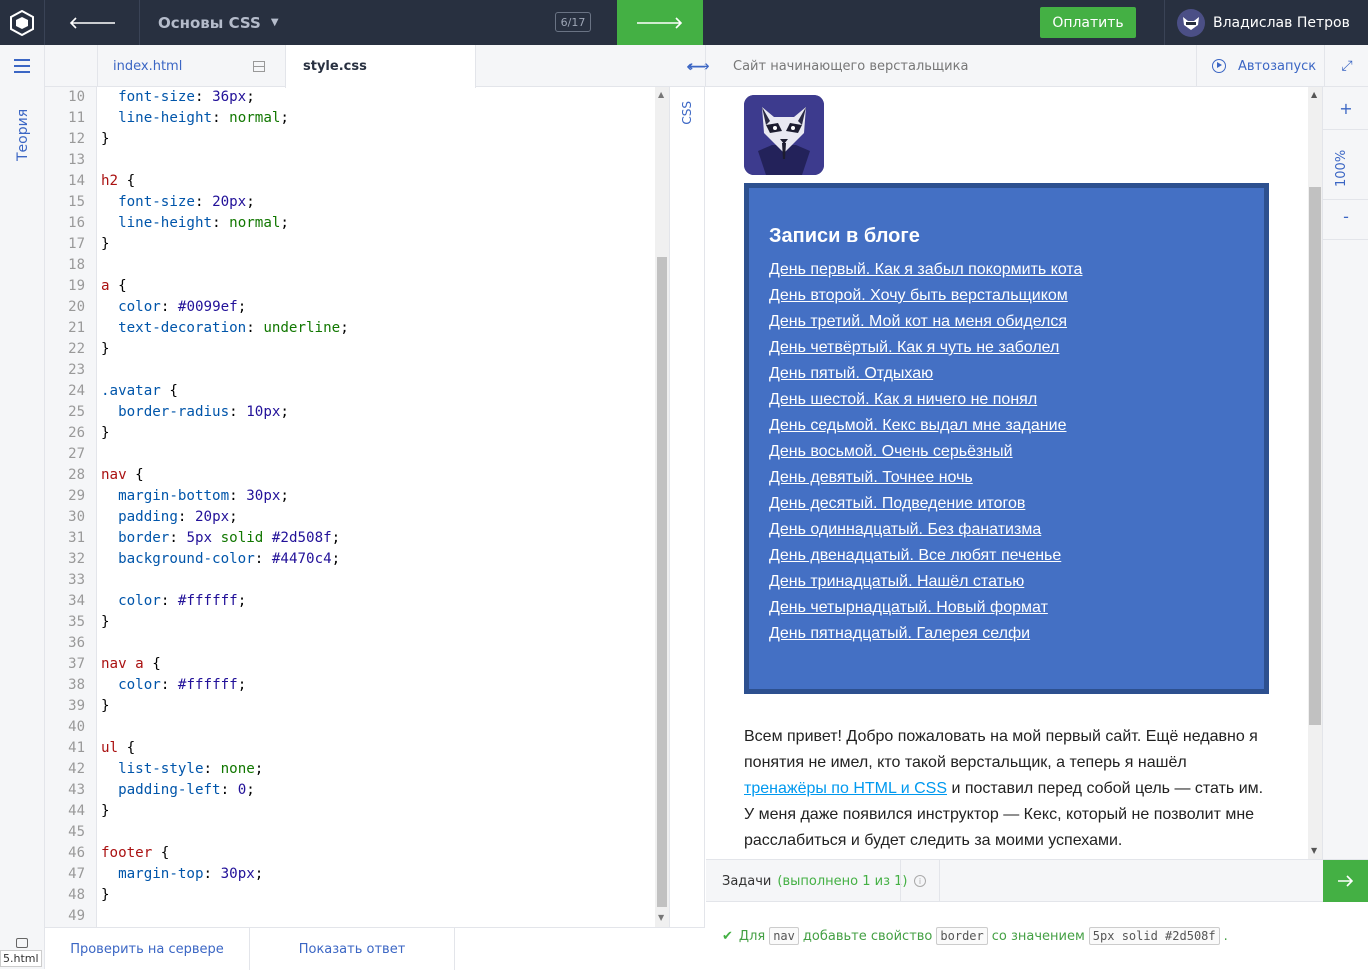 The height and width of the screenshot is (970, 1368). What do you see at coordinates (851, 373) in the screenshot?
I see `nav-link: День пятый. Отдыхаю` at bounding box center [851, 373].